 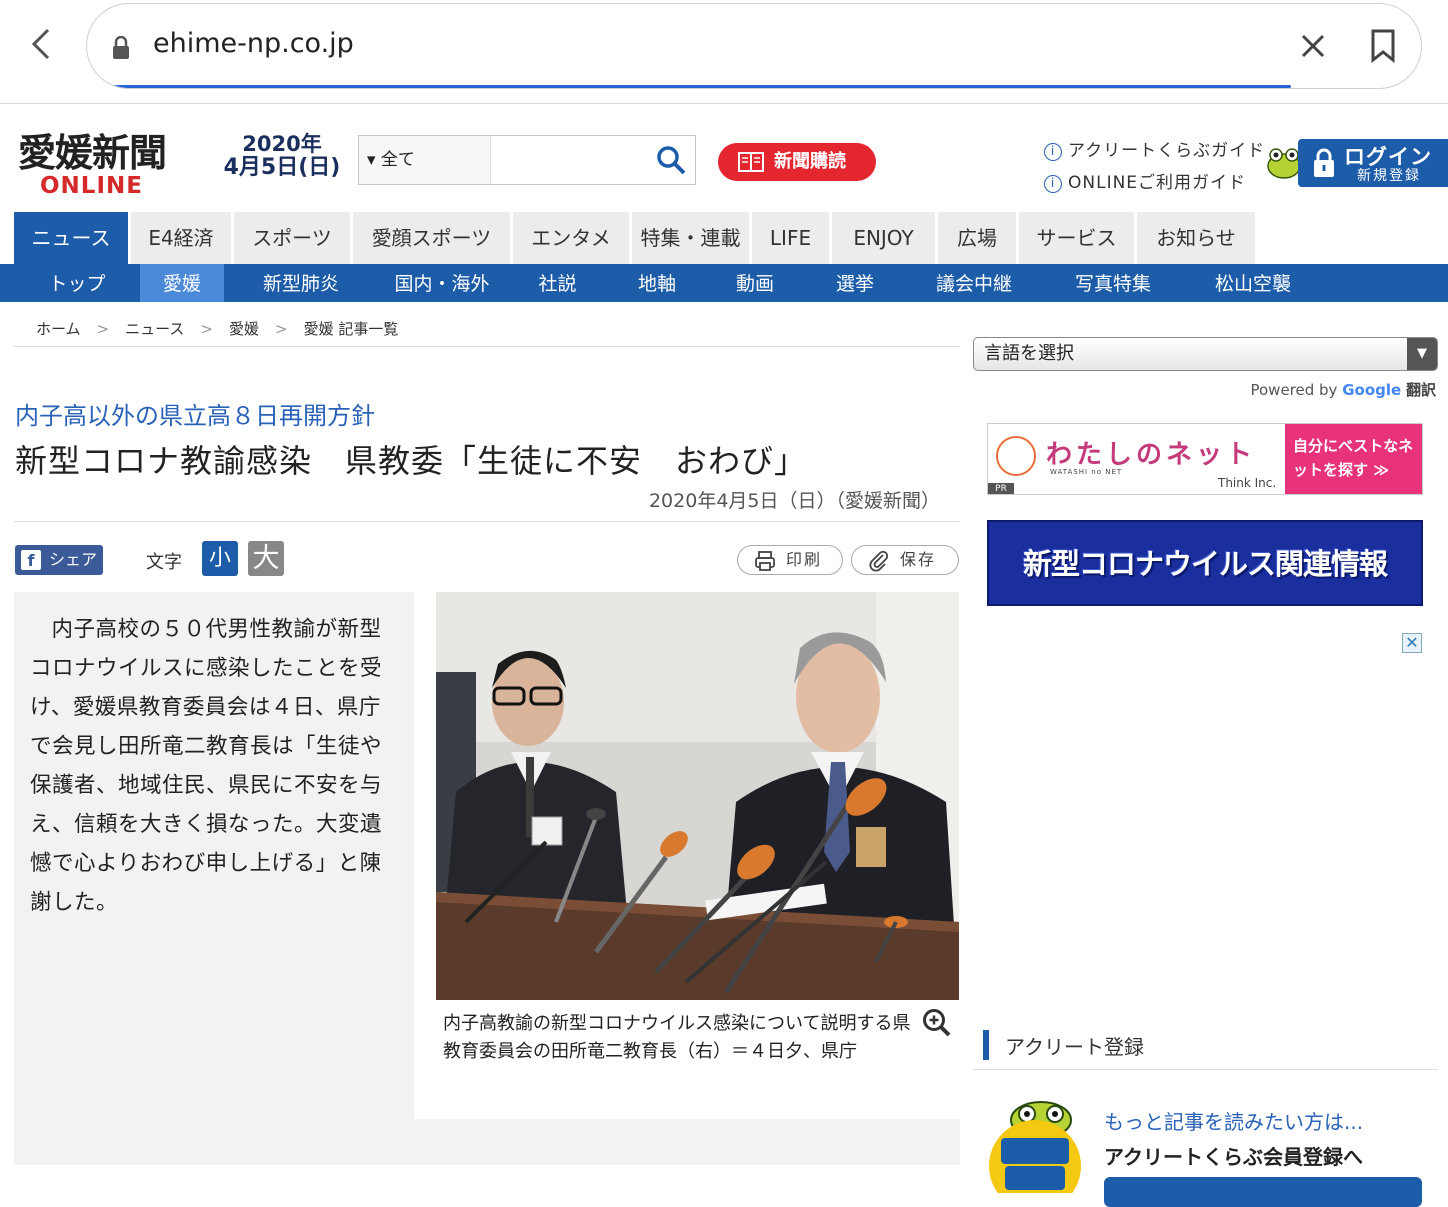 I want to click on subnav-video: 動画, so click(x=755, y=283).